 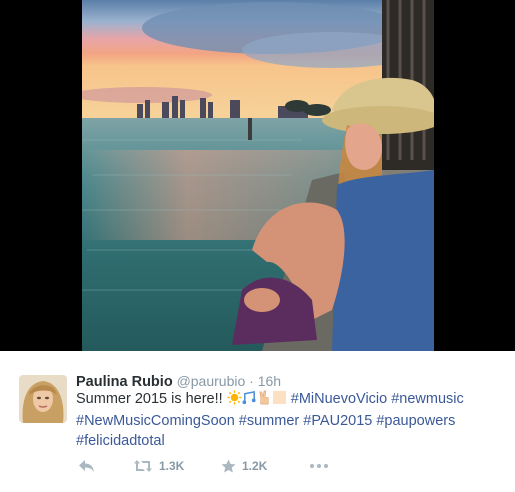 I want to click on reply-button, so click(x=105, y=466).